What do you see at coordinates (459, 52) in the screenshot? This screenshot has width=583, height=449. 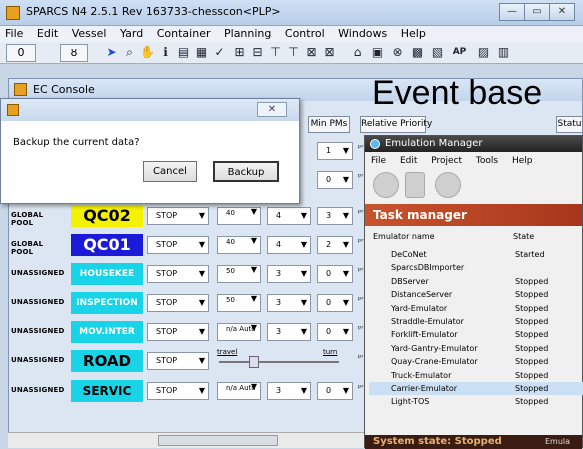 I see `ap-icon: AP` at bounding box center [459, 52].